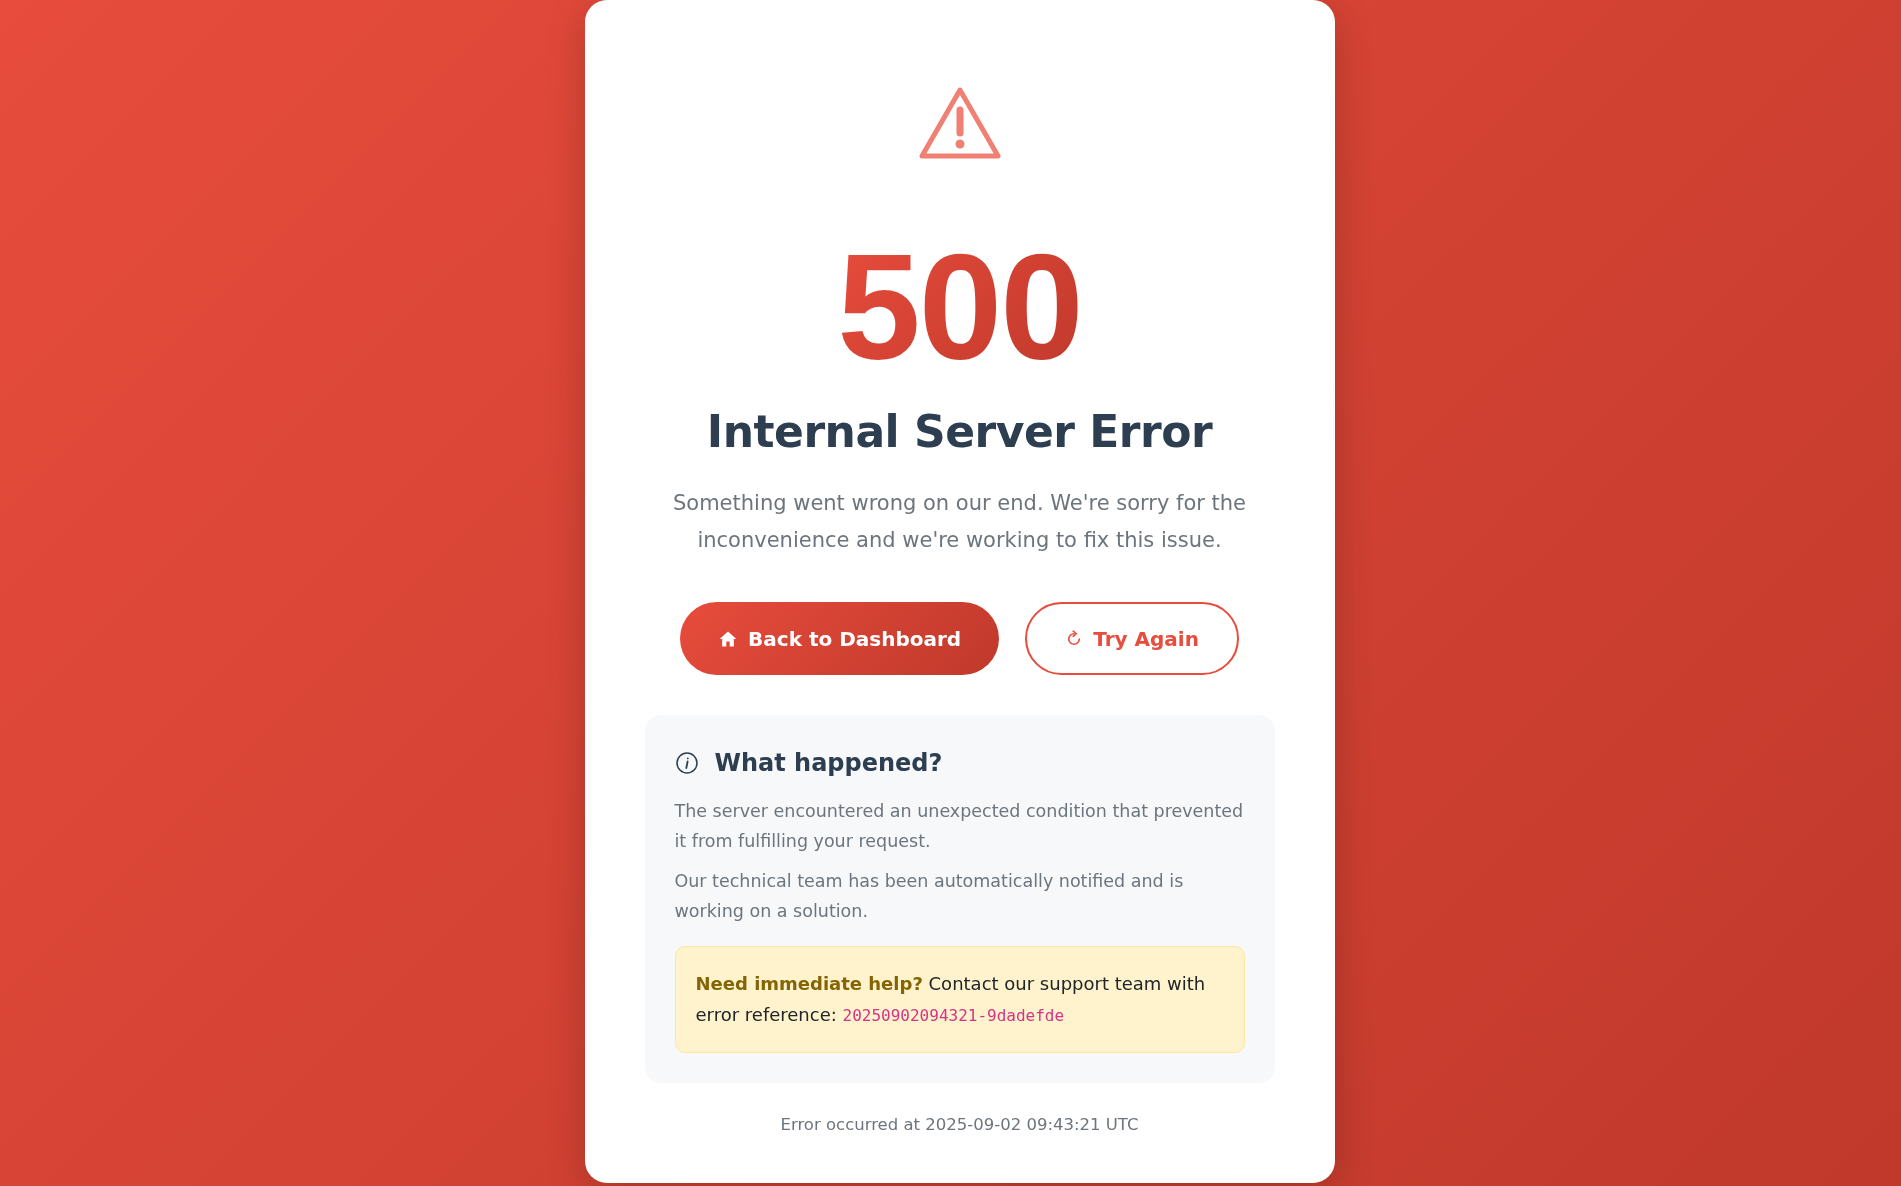 The height and width of the screenshot is (1186, 1901). Describe the element at coordinates (840, 639) in the screenshot. I see `dashboard-button: Back to Dashboard` at that location.